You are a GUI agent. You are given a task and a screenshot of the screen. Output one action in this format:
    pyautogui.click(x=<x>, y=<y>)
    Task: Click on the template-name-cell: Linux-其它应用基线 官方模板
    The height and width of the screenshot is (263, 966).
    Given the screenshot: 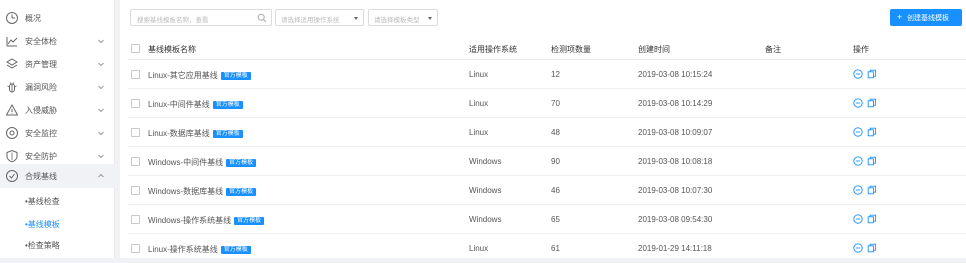 What is the action you would take?
    pyautogui.click(x=199, y=75)
    